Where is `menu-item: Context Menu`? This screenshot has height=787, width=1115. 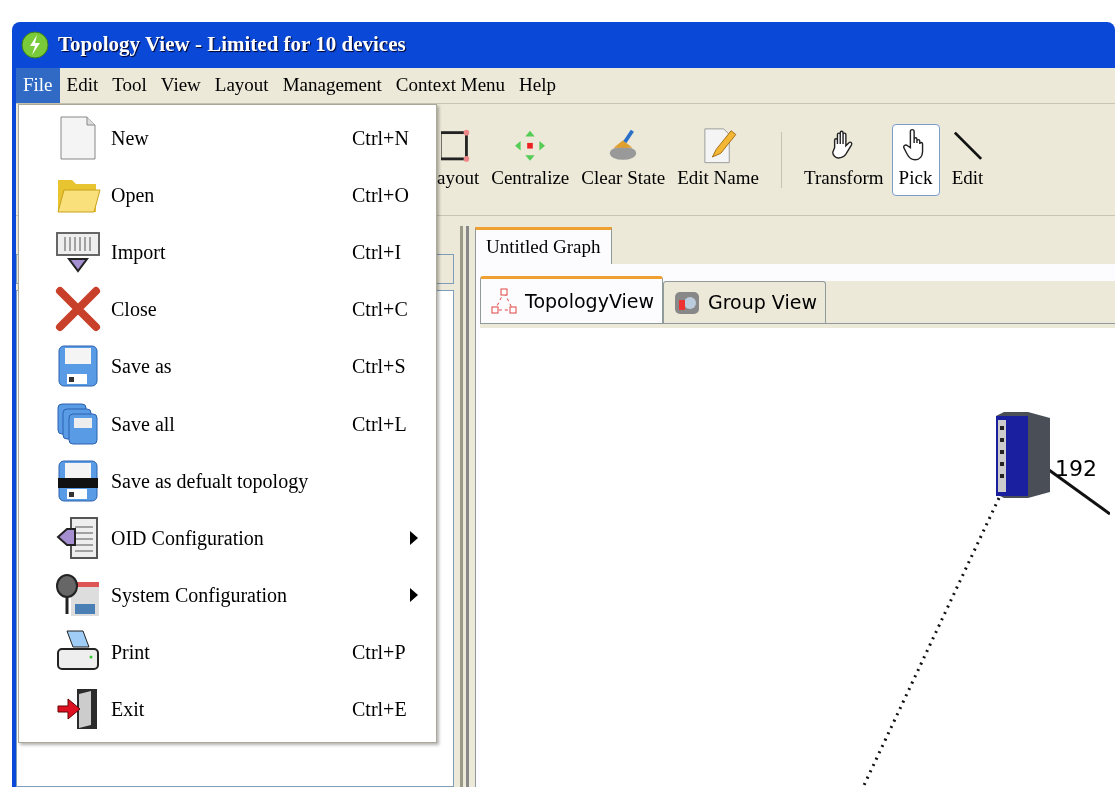 menu-item: Context Menu is located at coordinates (450, 85).